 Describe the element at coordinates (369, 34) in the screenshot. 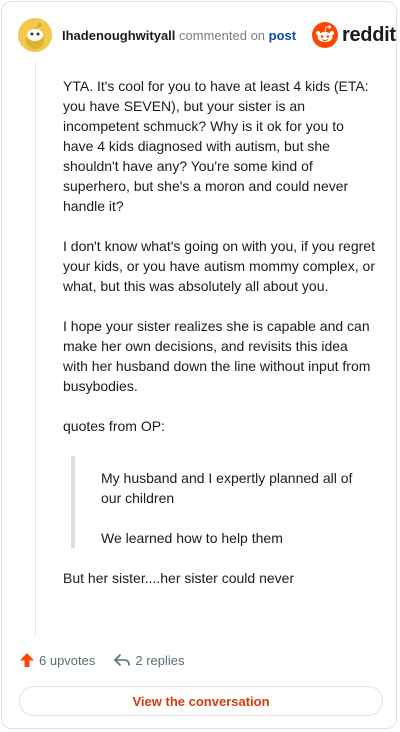

I see `reddit-wordmark: reddit` at that location.